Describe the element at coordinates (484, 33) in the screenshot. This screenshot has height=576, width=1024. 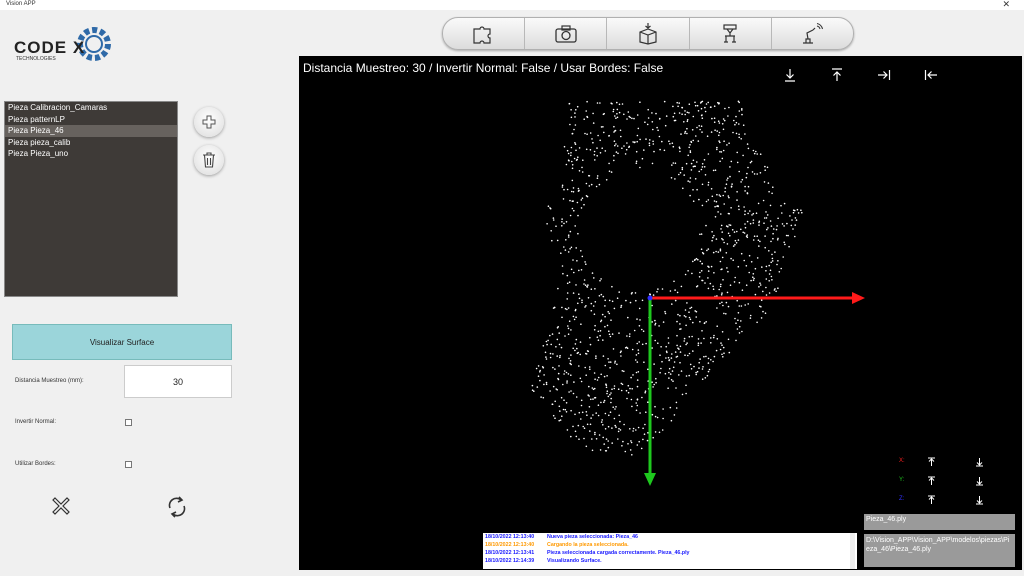
I see `toolbar-pieces-button` at that location.